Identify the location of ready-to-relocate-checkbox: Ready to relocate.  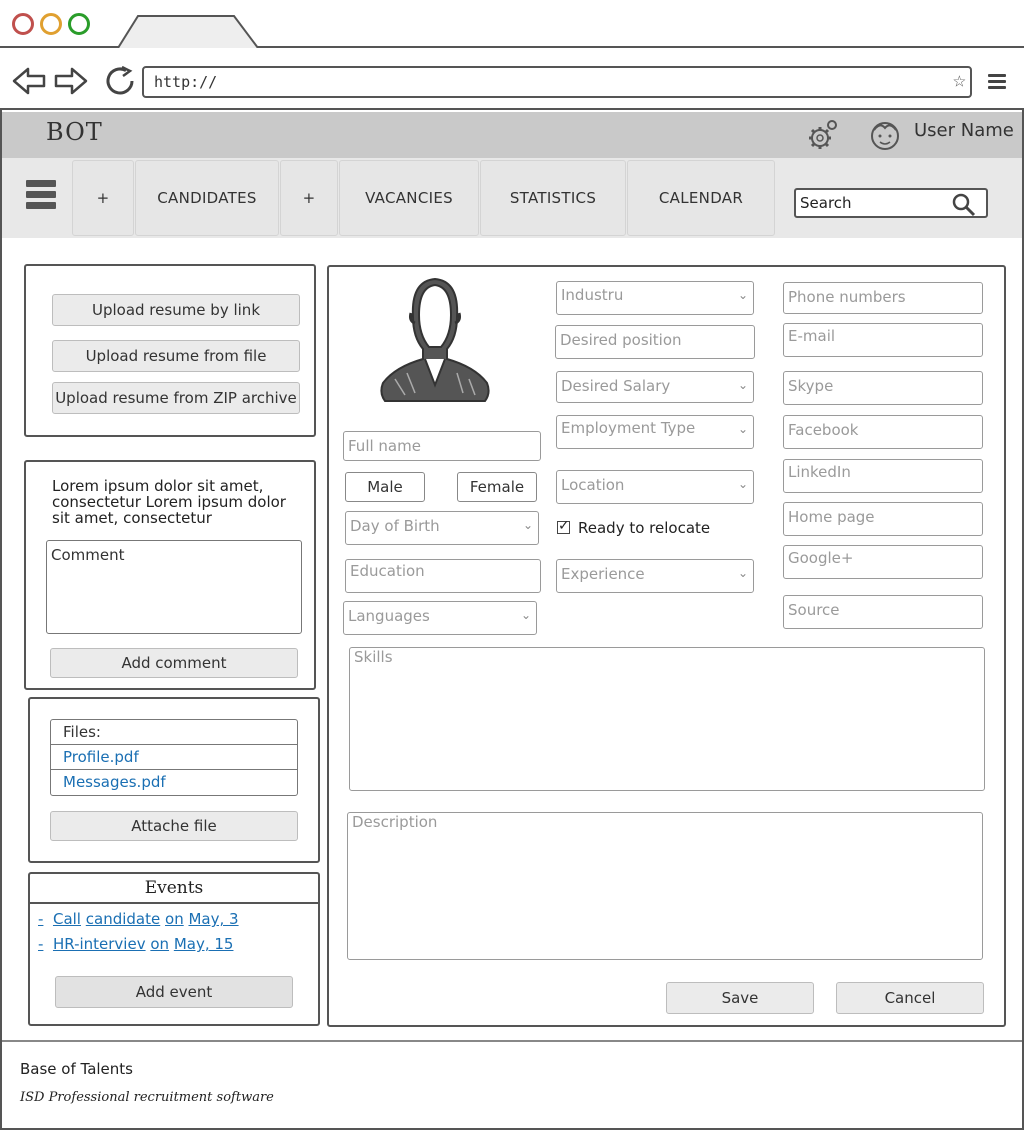
(634, 527).